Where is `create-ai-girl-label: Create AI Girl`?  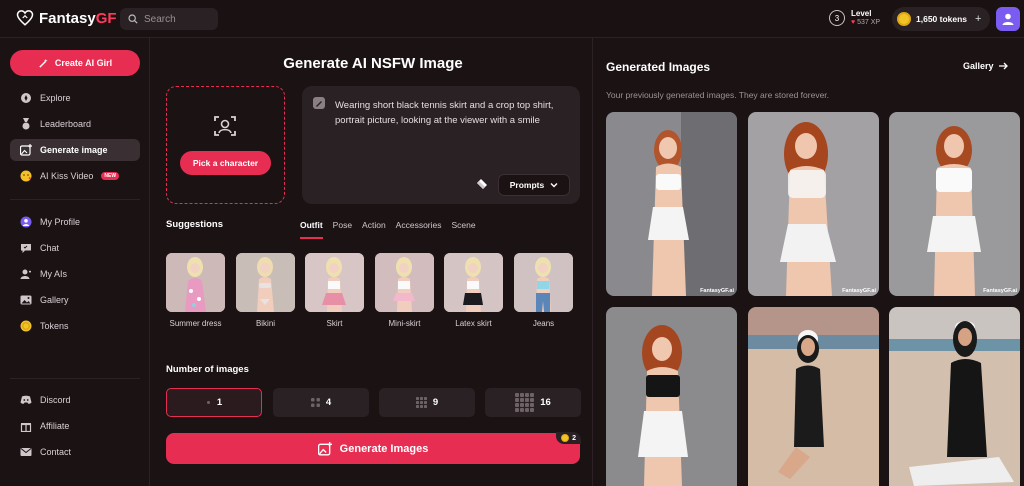
create-ai-girl-label: Create AI Girl is located at coordinates (83, 63).